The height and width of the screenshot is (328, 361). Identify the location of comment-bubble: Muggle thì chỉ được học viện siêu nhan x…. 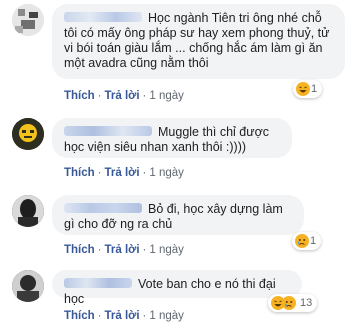
(172, 138).